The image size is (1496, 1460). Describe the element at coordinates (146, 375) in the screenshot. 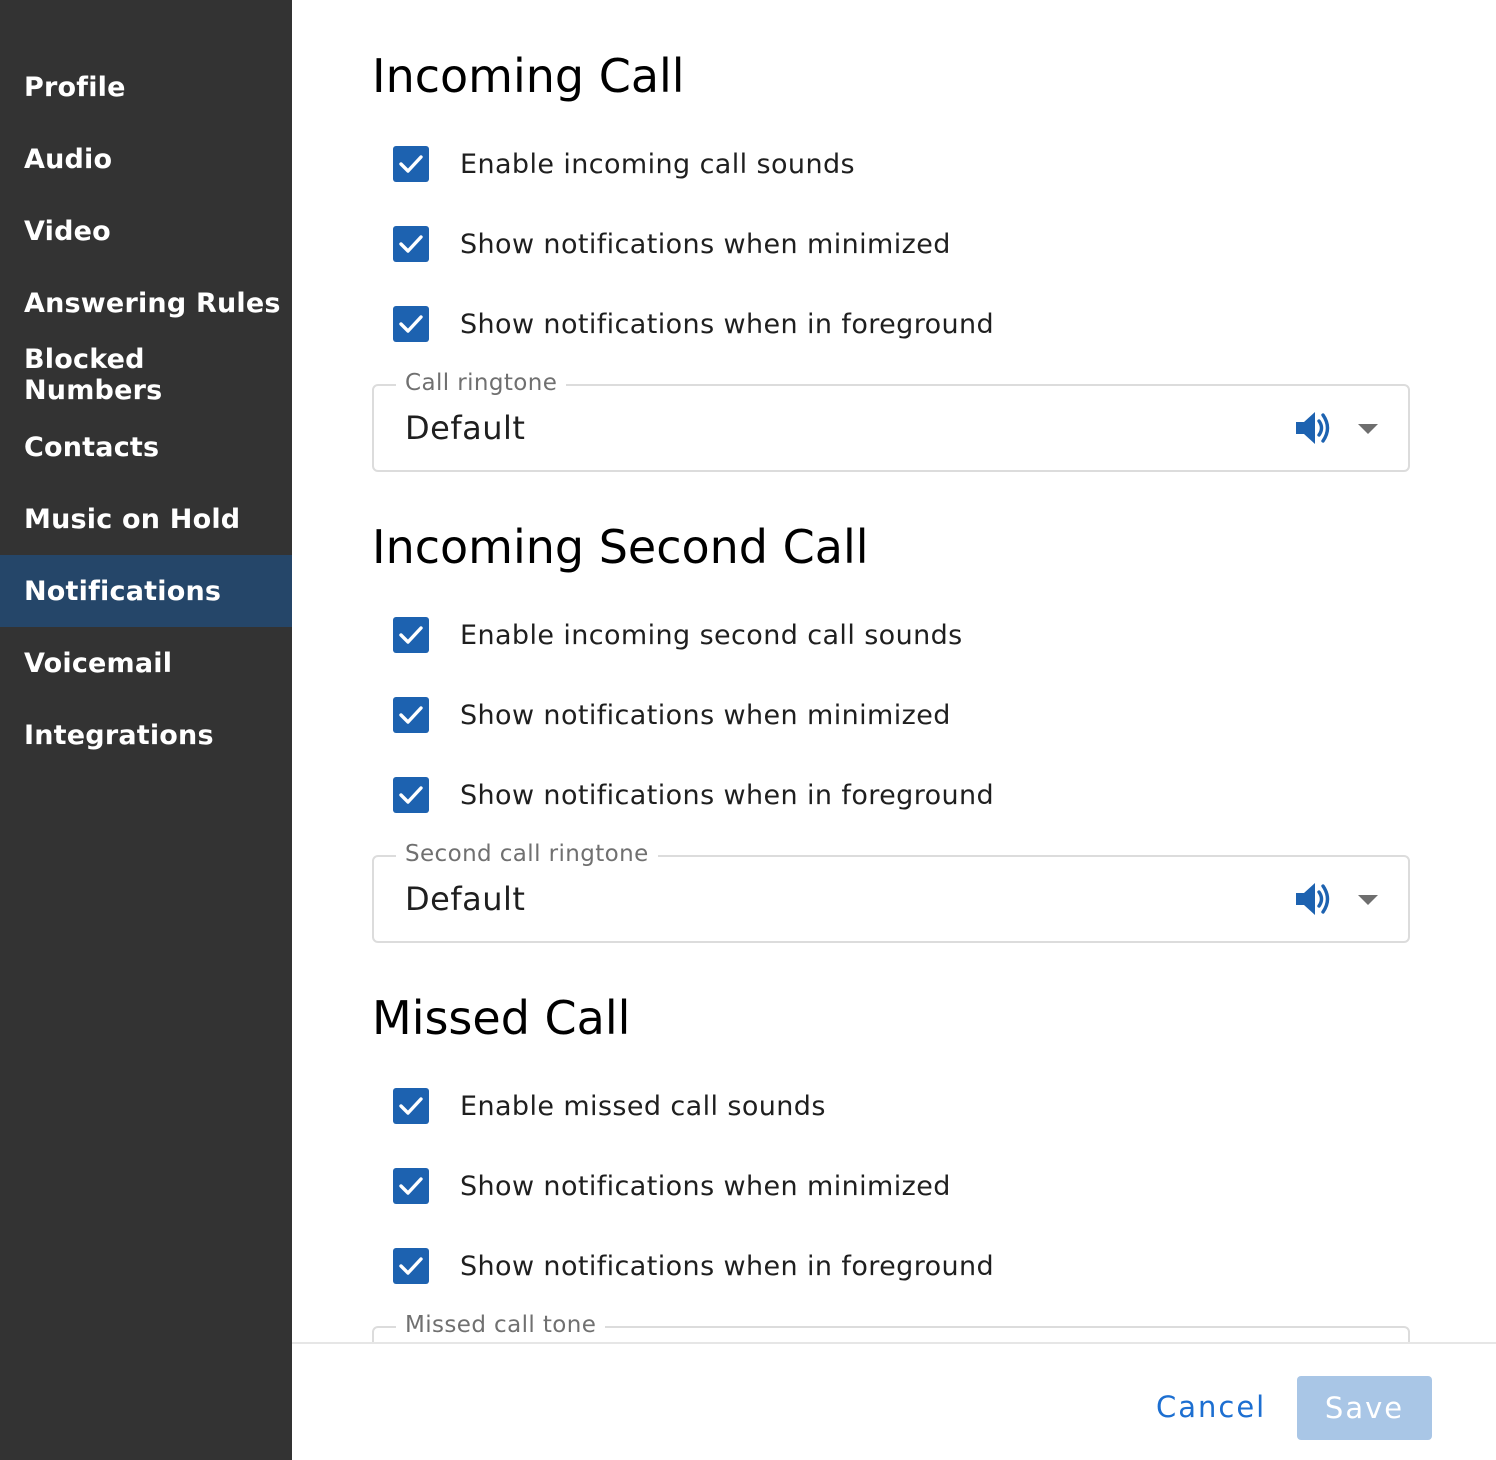

I see `sidebar-item-blocked-numbers: Blocked Numbers` at that location.